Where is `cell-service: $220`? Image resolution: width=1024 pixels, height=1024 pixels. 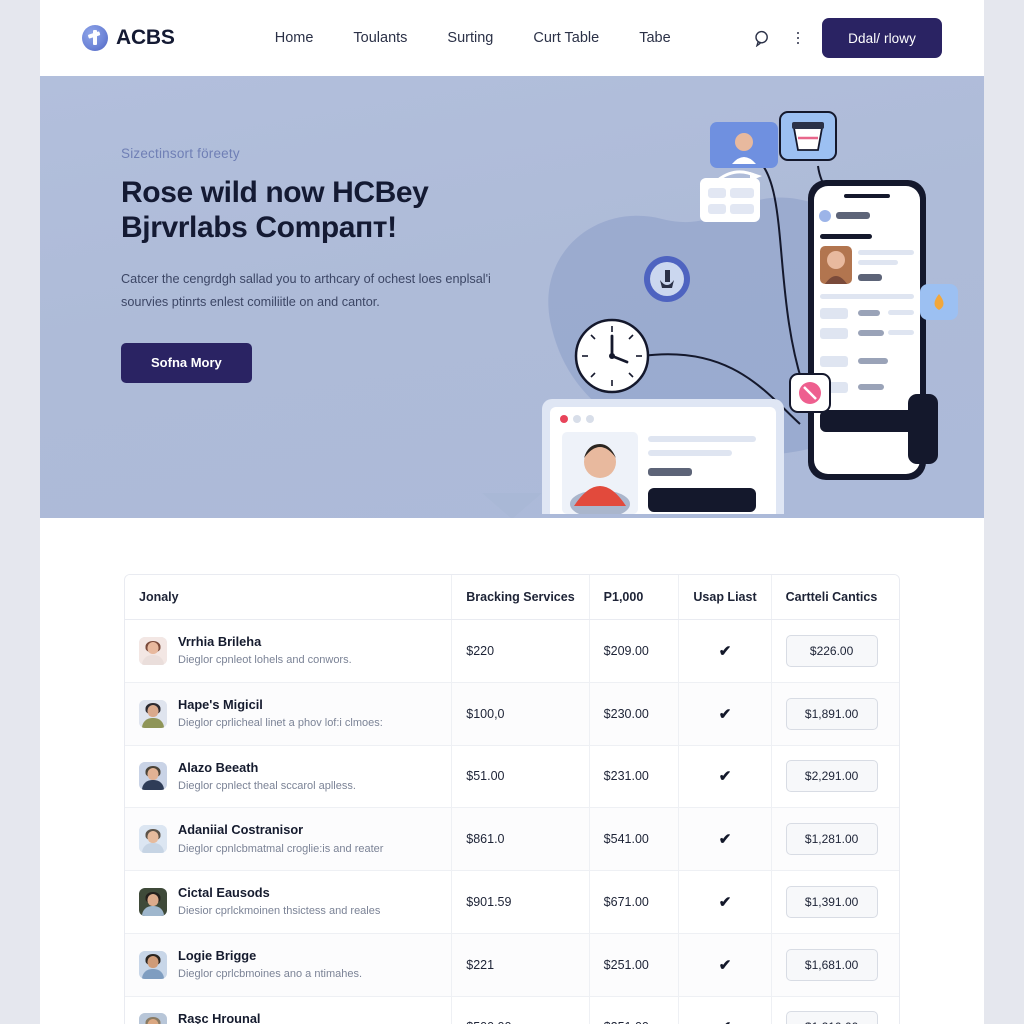
cell-service: $220 is located at coordinates (520, 651).